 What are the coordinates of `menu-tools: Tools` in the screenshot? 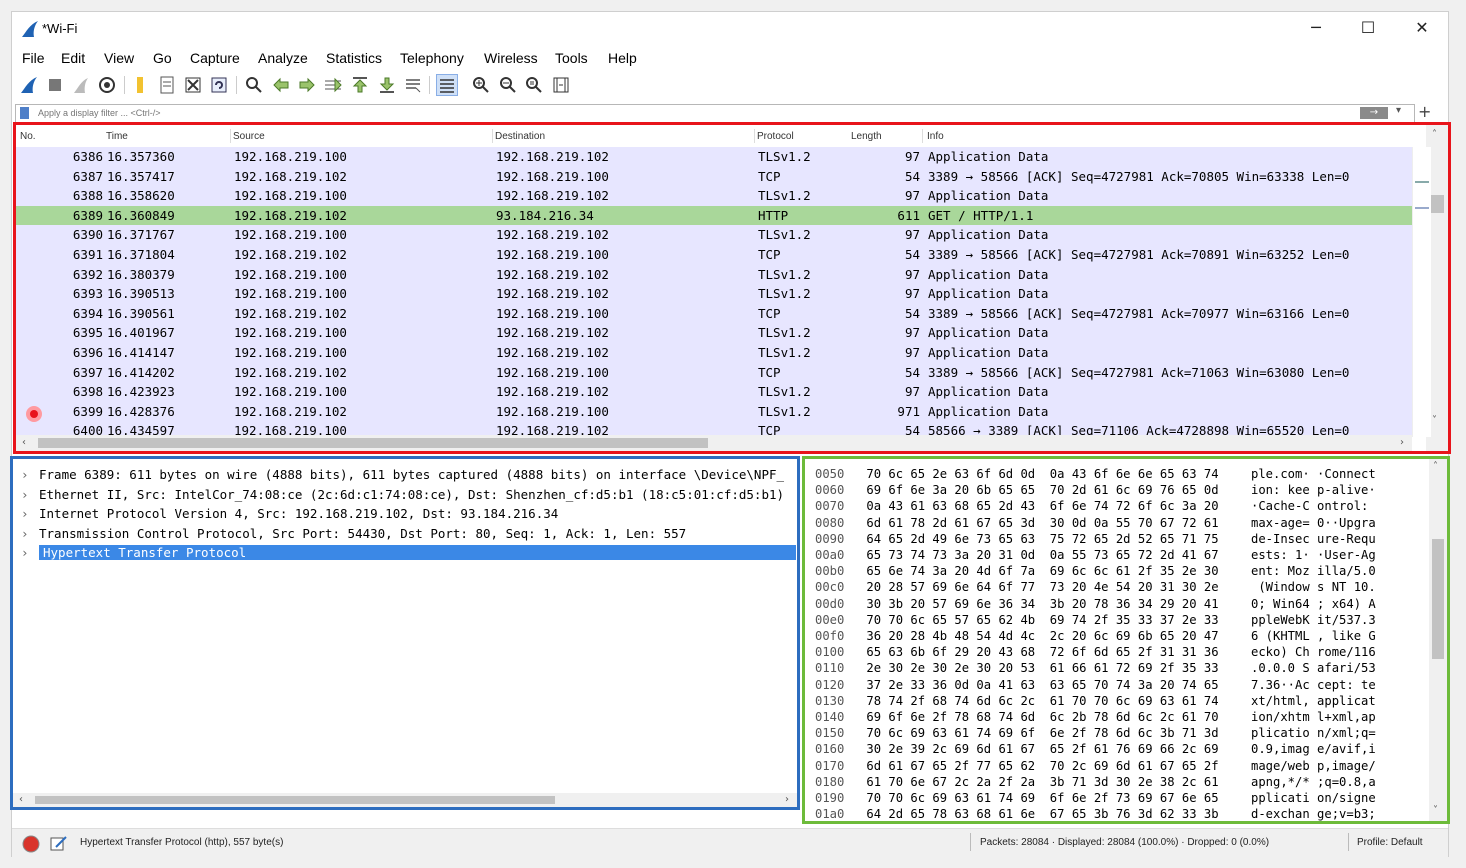 It's located at (571, 58).